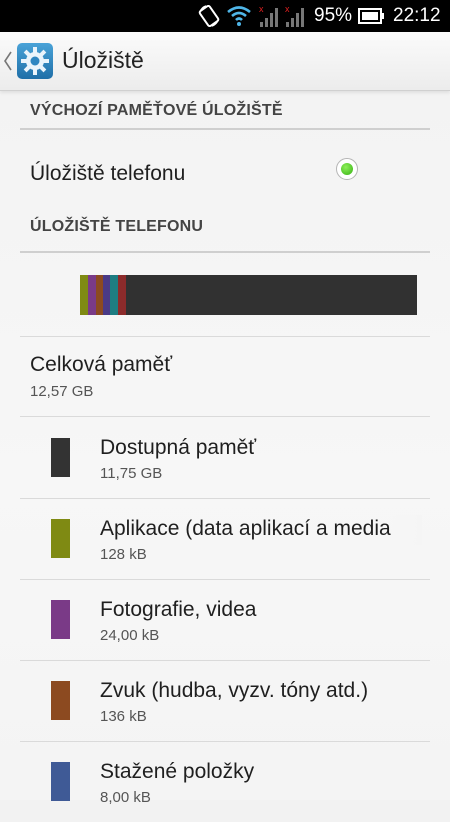  Describe the element at coordinates (294, 15) in the screenshot. I see `signal-sim2-icon: x` at that location.